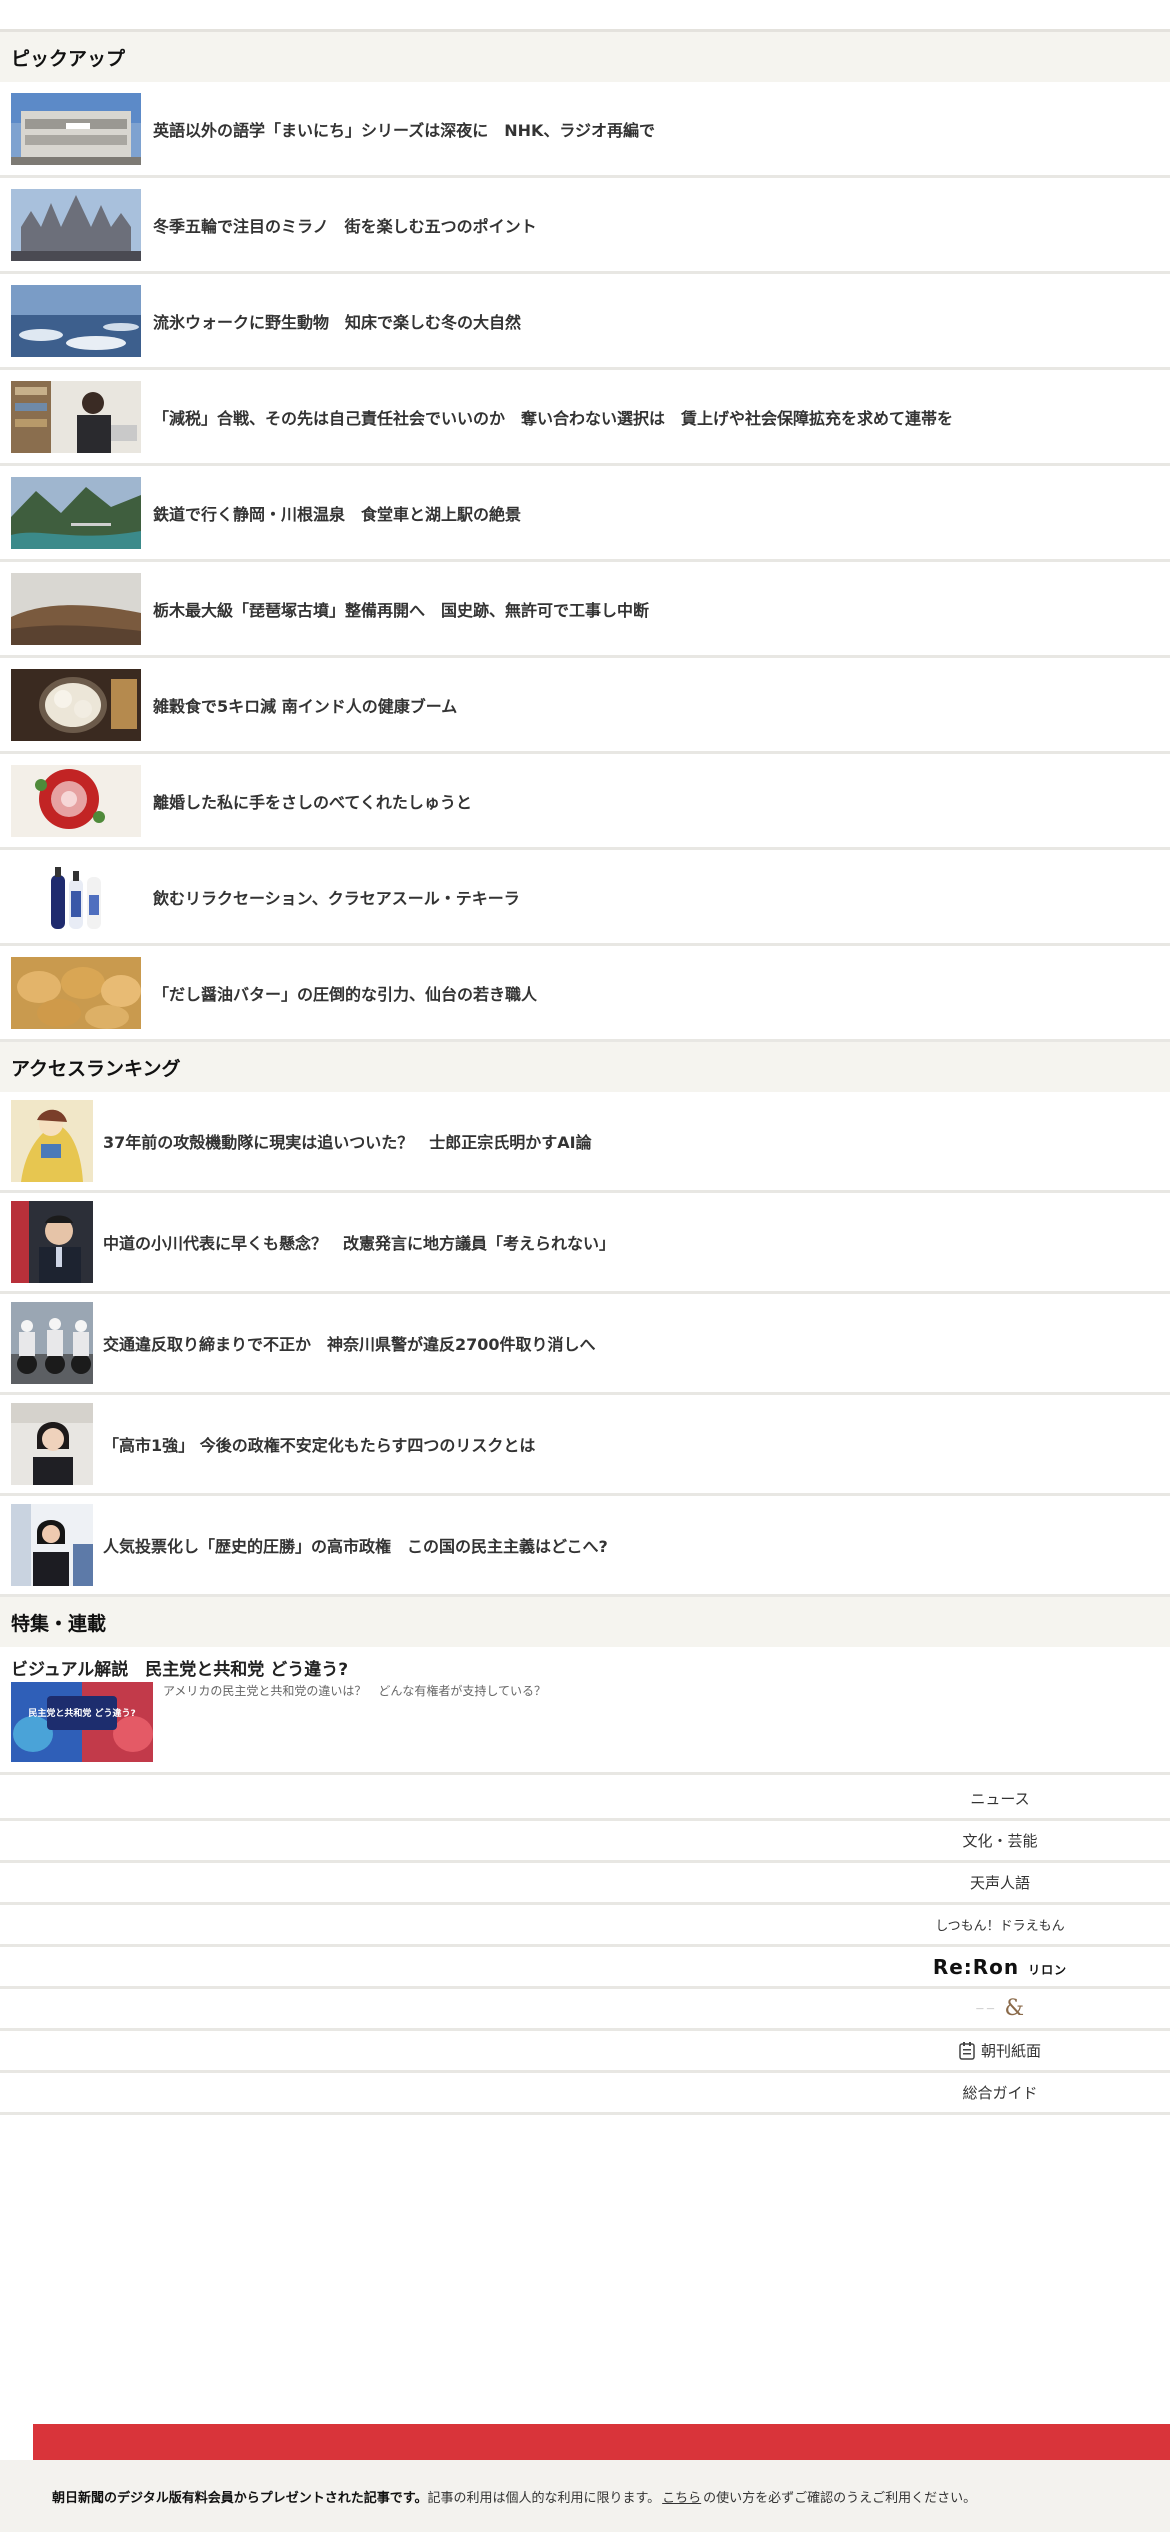  What do you see at coordinates (585, 1926) in the screenshot?
I see `nav-item-doraemon: しつもん！ドラえもん` at bounding box center [585, 1926].